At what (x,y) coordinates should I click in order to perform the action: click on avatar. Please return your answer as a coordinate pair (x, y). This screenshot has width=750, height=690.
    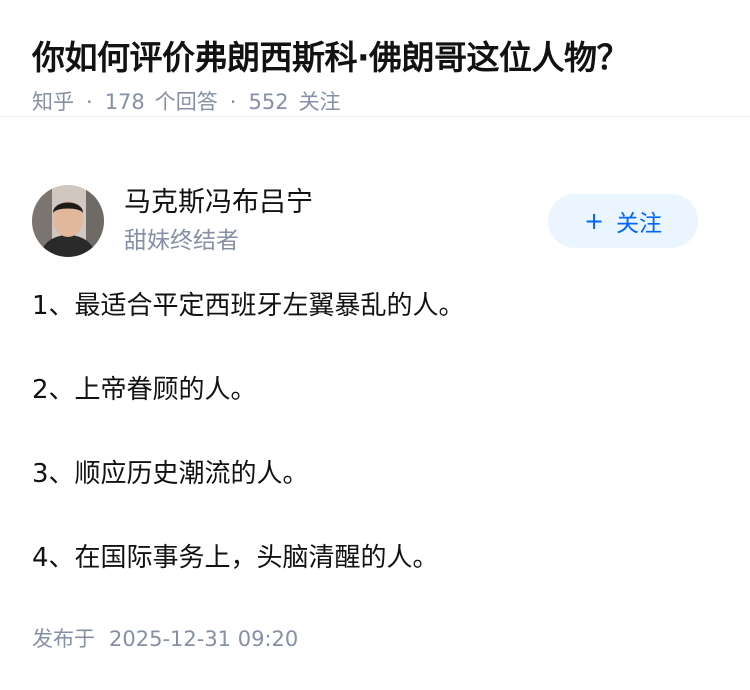
    Looking at the image, I should click on (68, 221).